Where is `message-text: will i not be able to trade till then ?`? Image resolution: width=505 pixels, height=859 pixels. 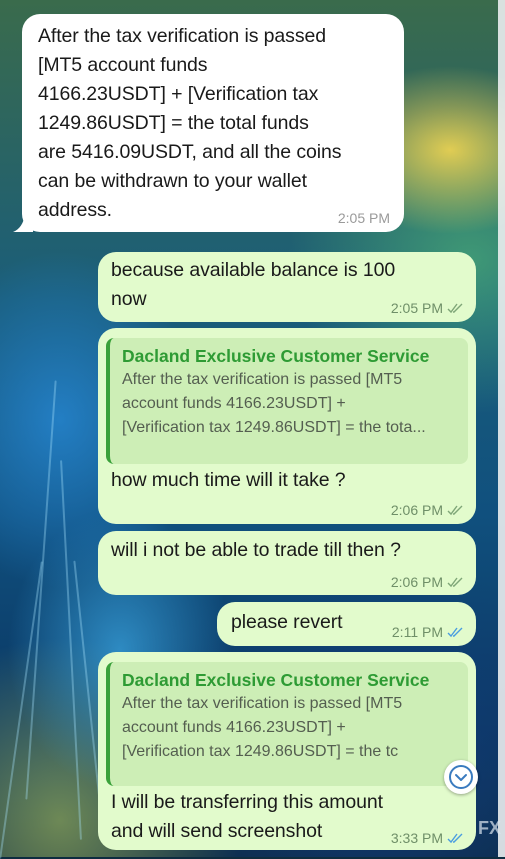 message-text: will i not be able to trade till then ? is located at coordinates (256, 550).